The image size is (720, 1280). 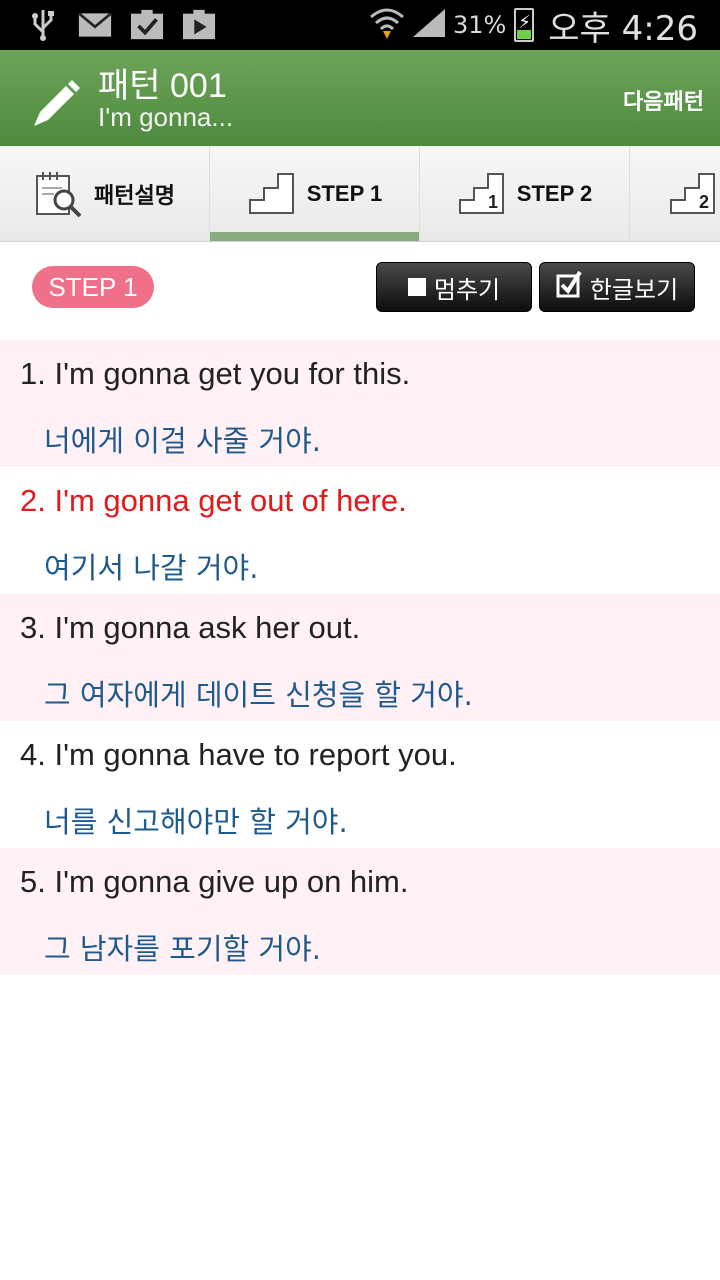 I want to click on tab-step-1: STEP 1, so click(x=315, y=193).